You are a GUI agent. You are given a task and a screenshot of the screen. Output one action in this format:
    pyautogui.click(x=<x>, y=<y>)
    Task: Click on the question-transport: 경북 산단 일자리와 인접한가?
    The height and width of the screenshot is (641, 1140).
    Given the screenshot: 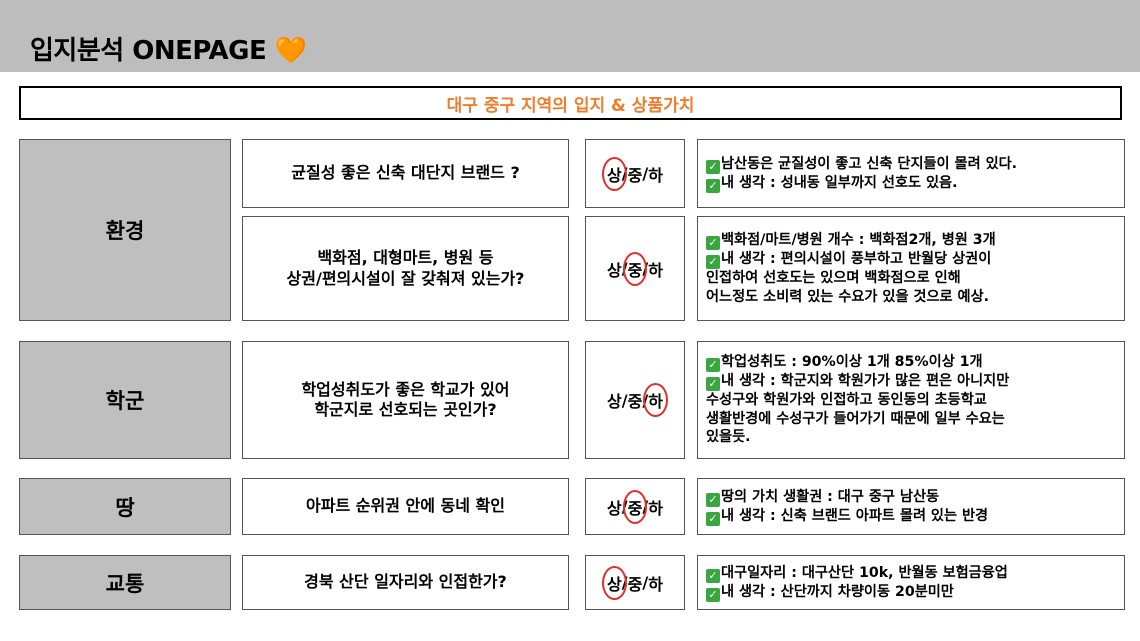 What is the action you would take?
    pyautogui.click(x=405, y=582)
    